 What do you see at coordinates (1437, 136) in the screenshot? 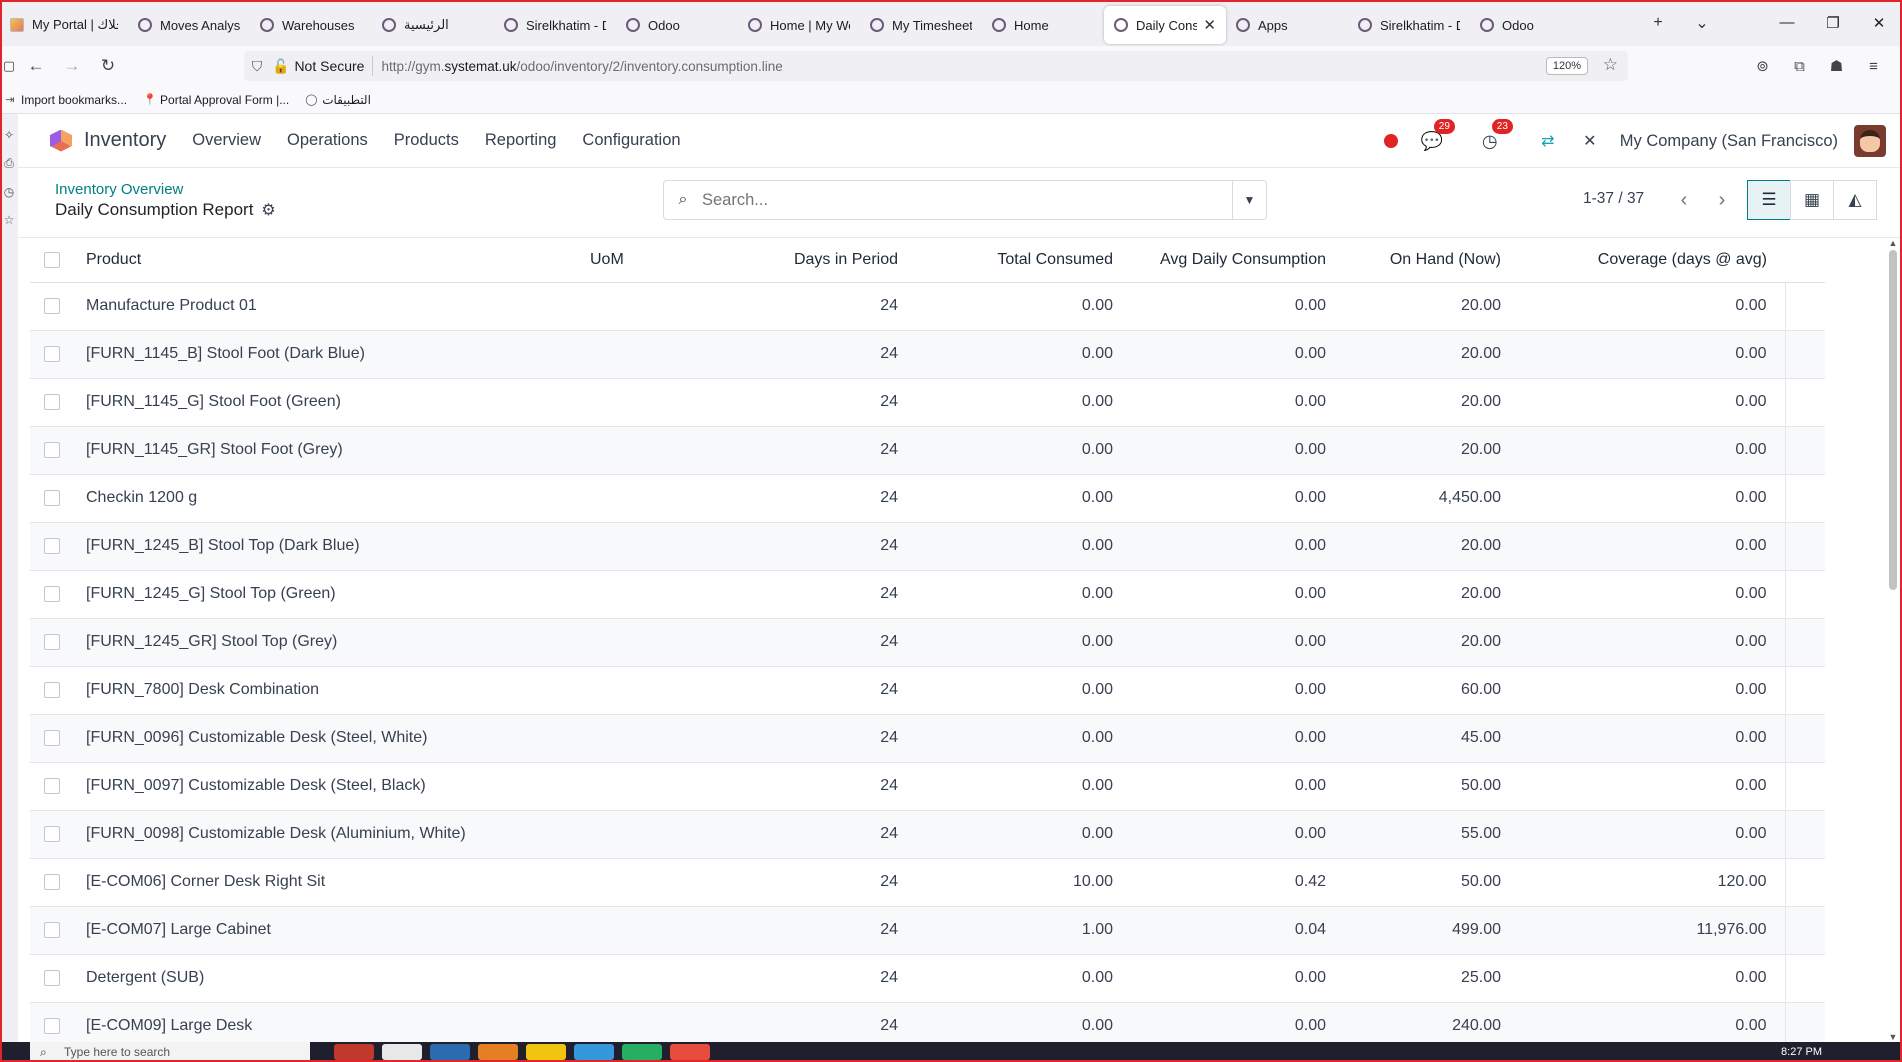
I see `messages-button: 💬 29` at bounding box center [1437, 136].